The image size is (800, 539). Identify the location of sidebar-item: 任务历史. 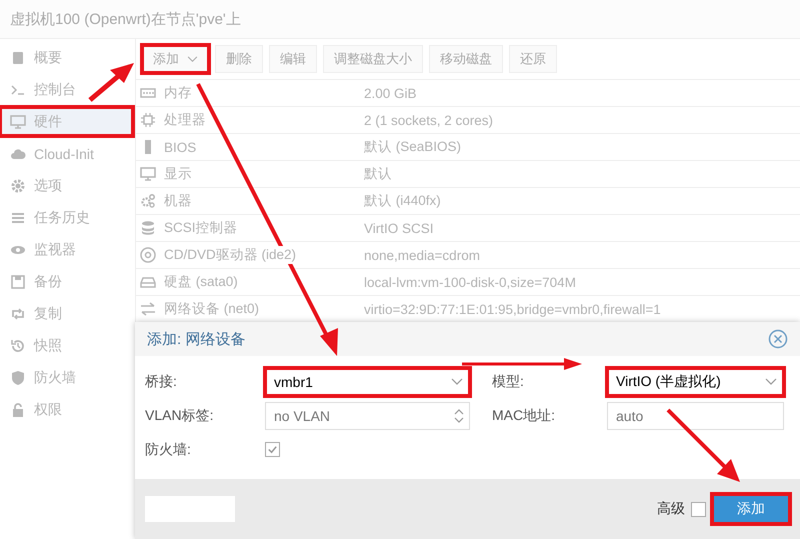
(66, 217).